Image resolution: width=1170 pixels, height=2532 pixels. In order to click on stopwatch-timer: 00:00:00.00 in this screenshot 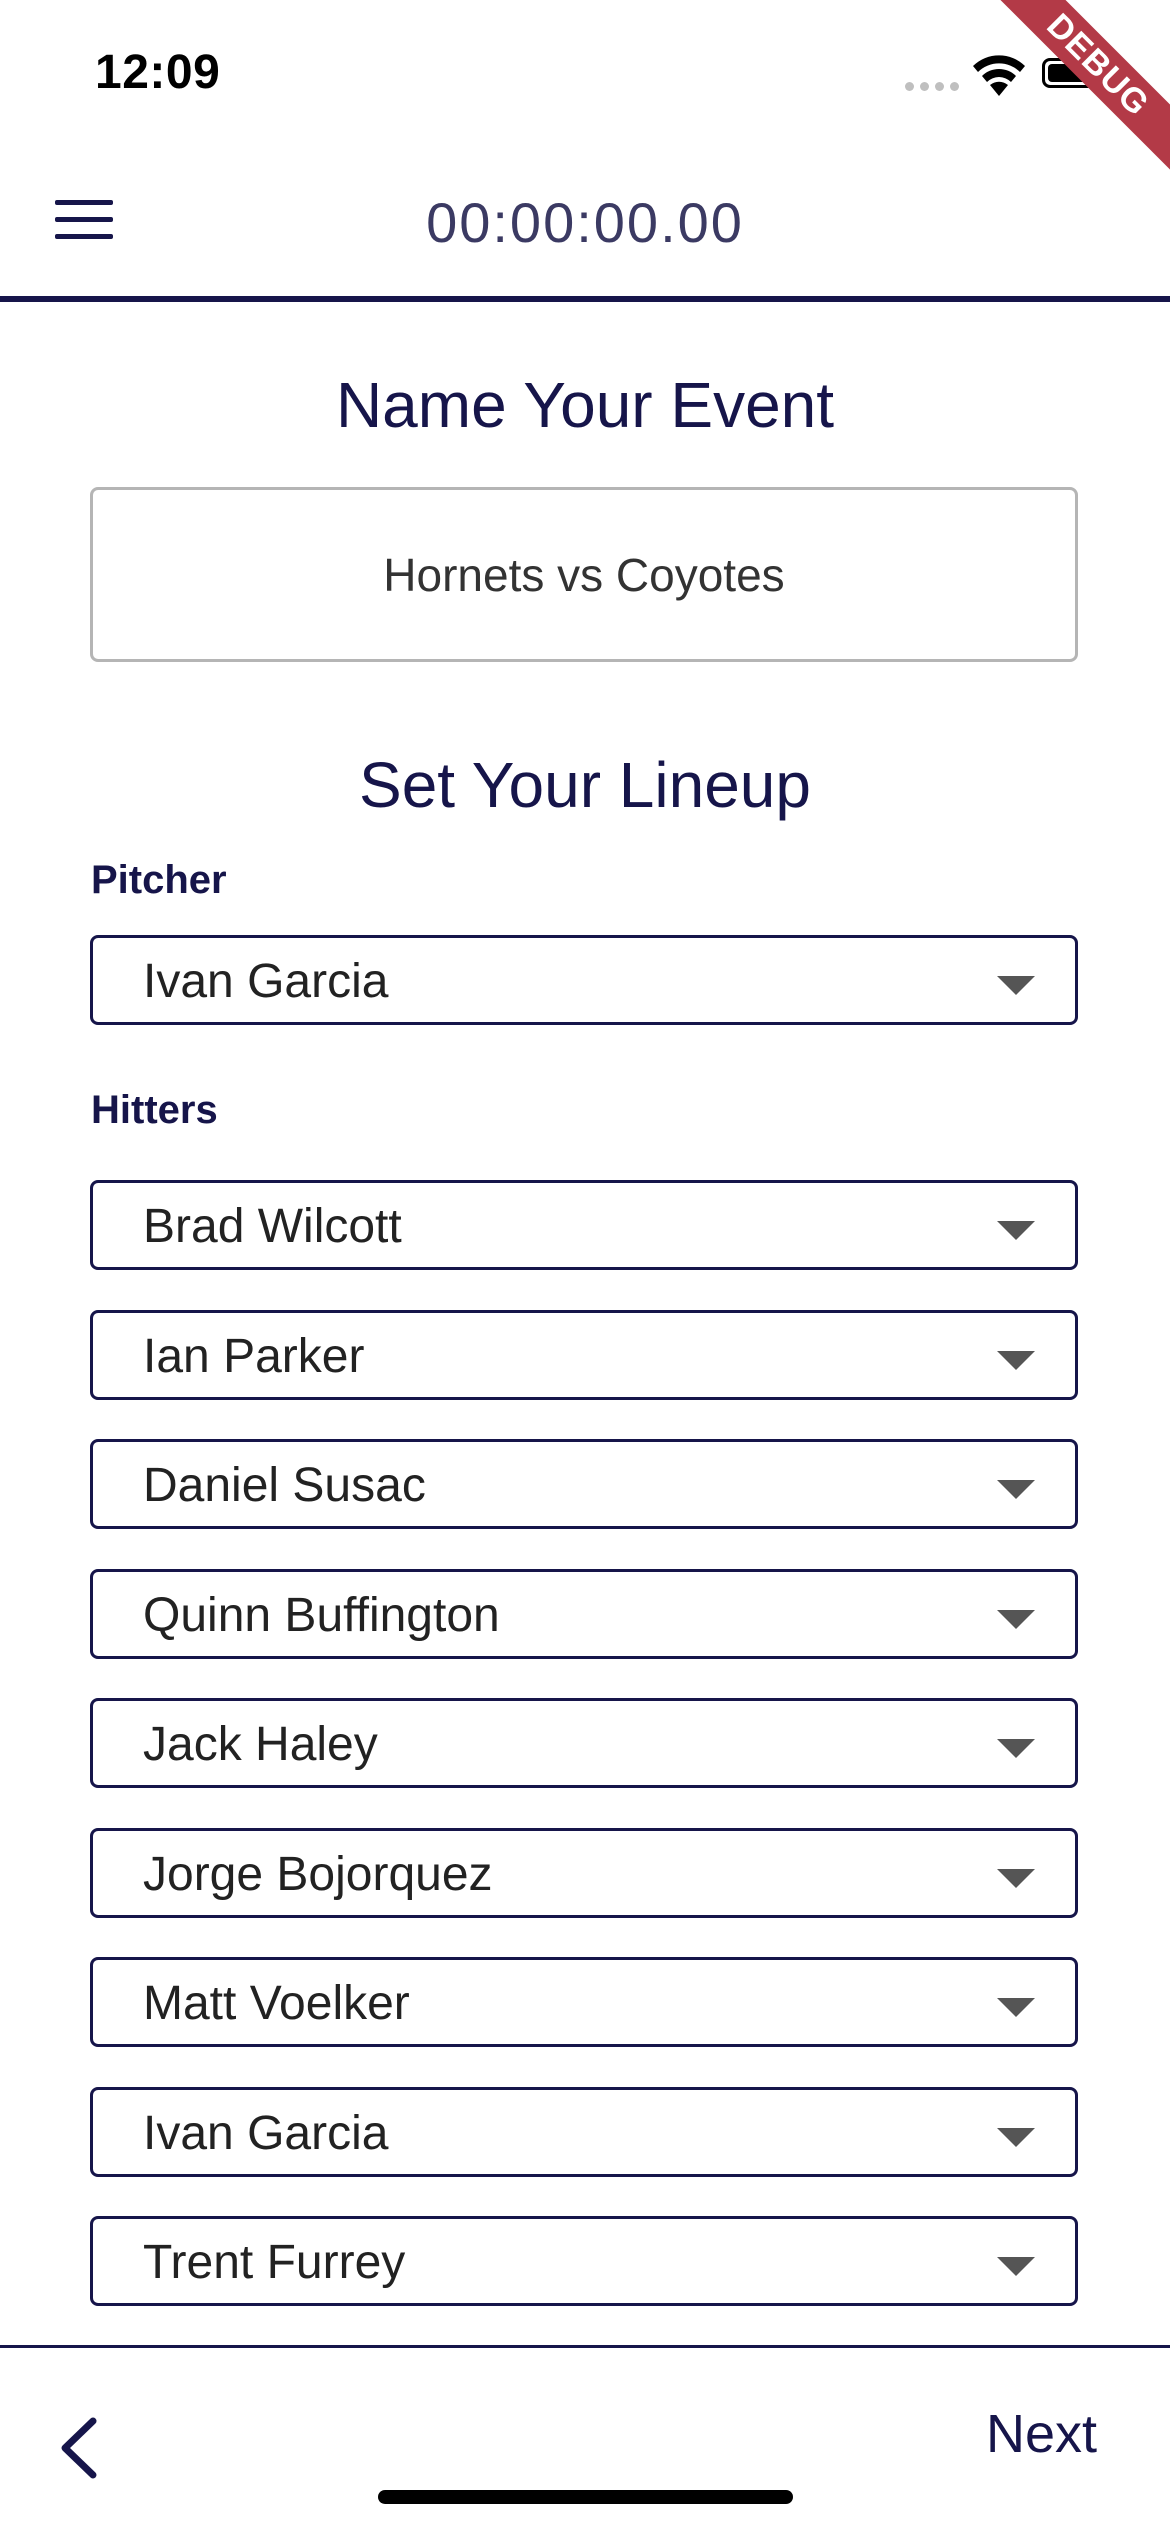, I will do `click(585, 222)`.